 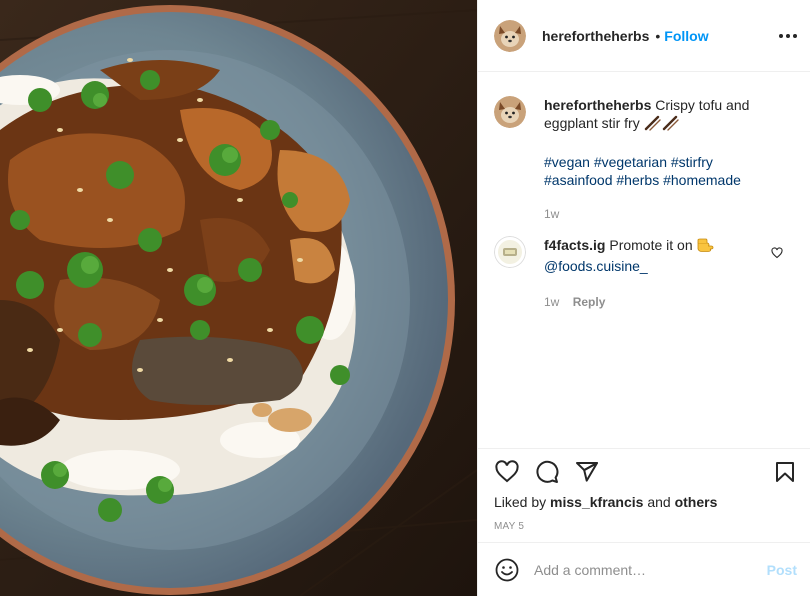 I want to click on post-comment-button: Post, so click(x=782, y=570).